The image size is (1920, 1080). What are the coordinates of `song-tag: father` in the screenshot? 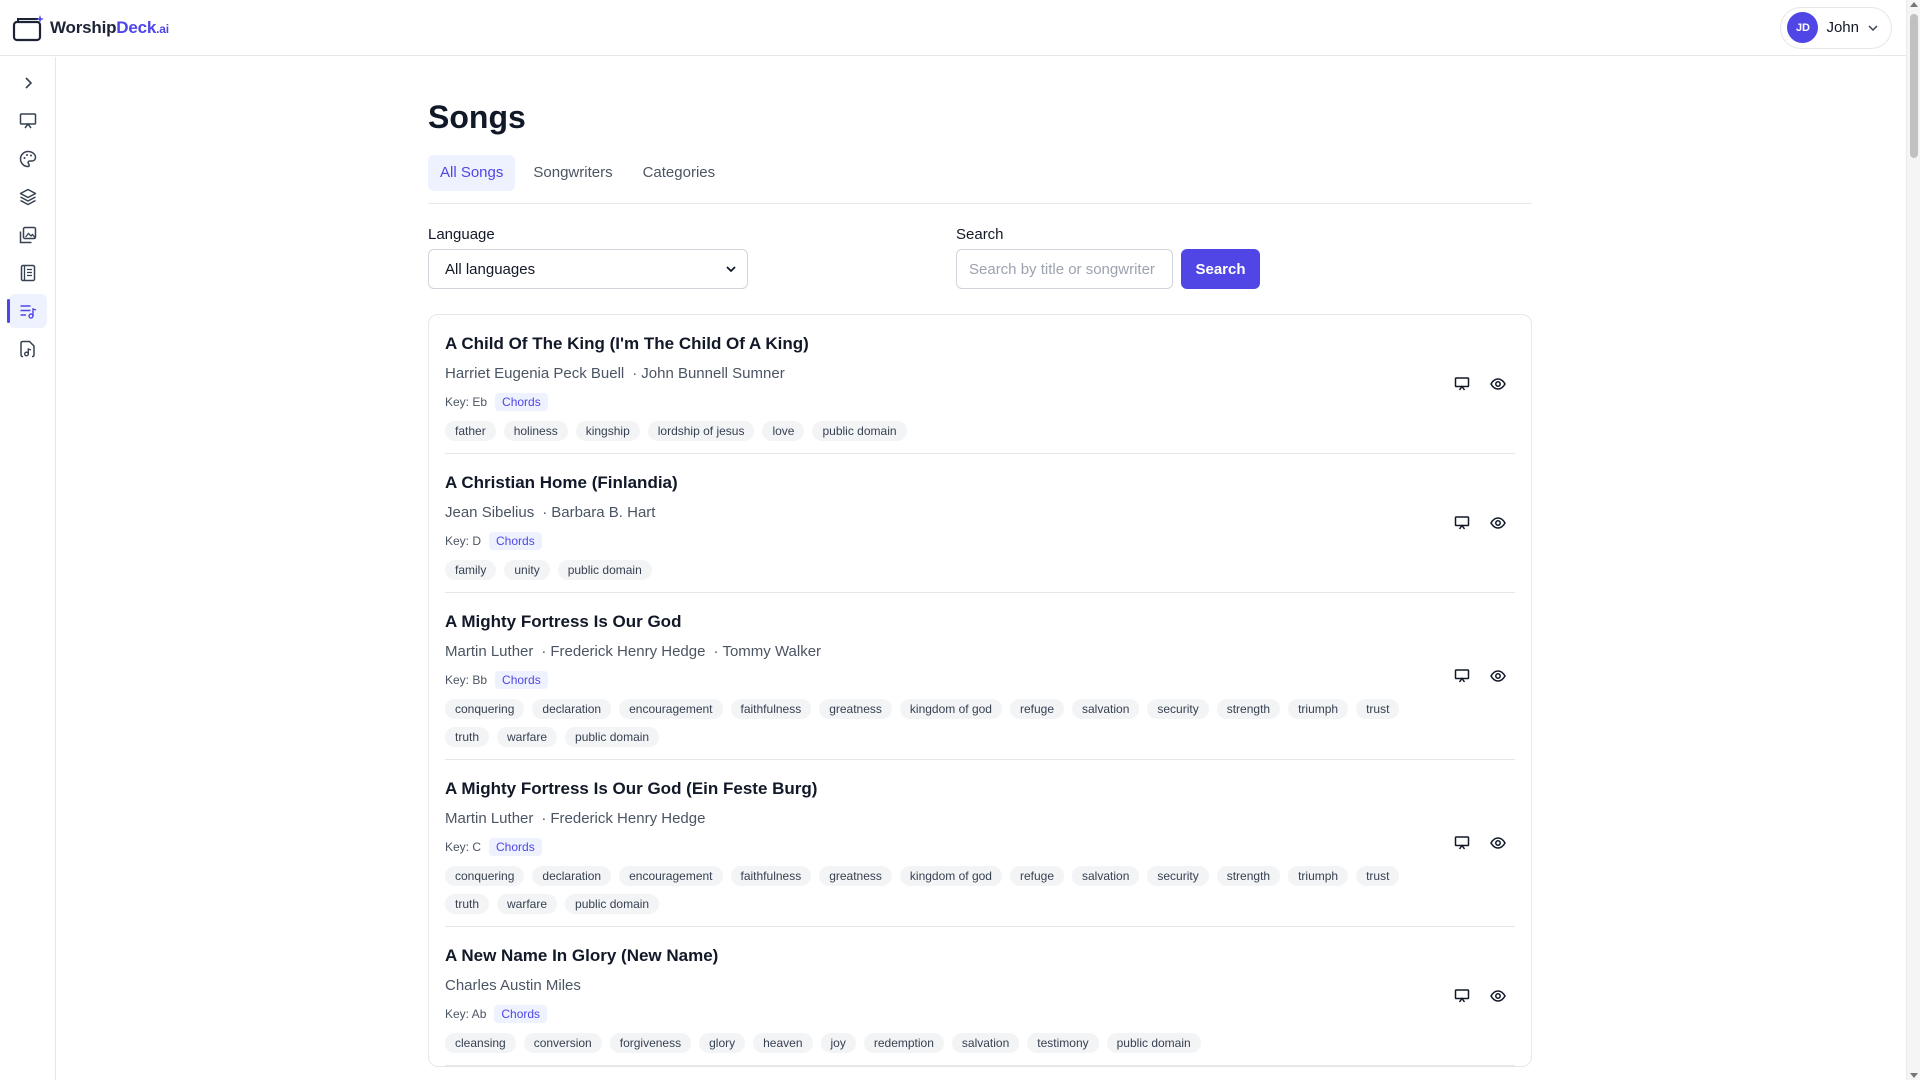 It's located at (470, 431).